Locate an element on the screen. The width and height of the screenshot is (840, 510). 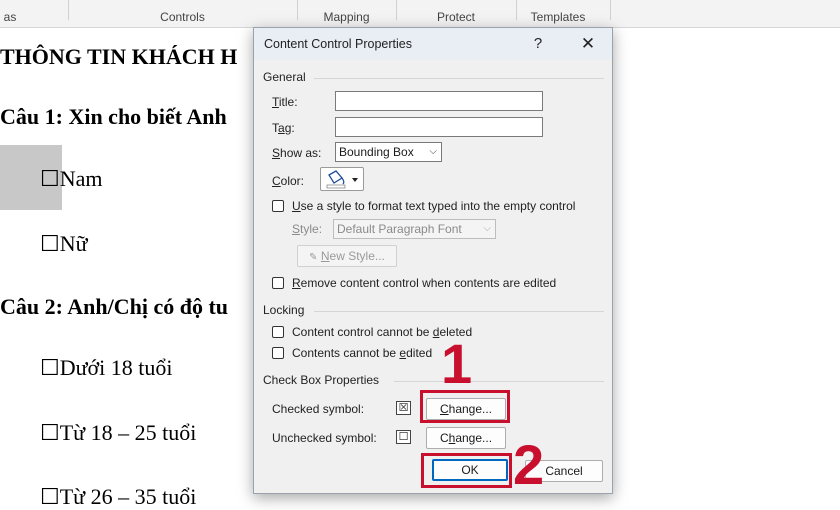
close-icon: ✕ is located at coordinates (588, 44).